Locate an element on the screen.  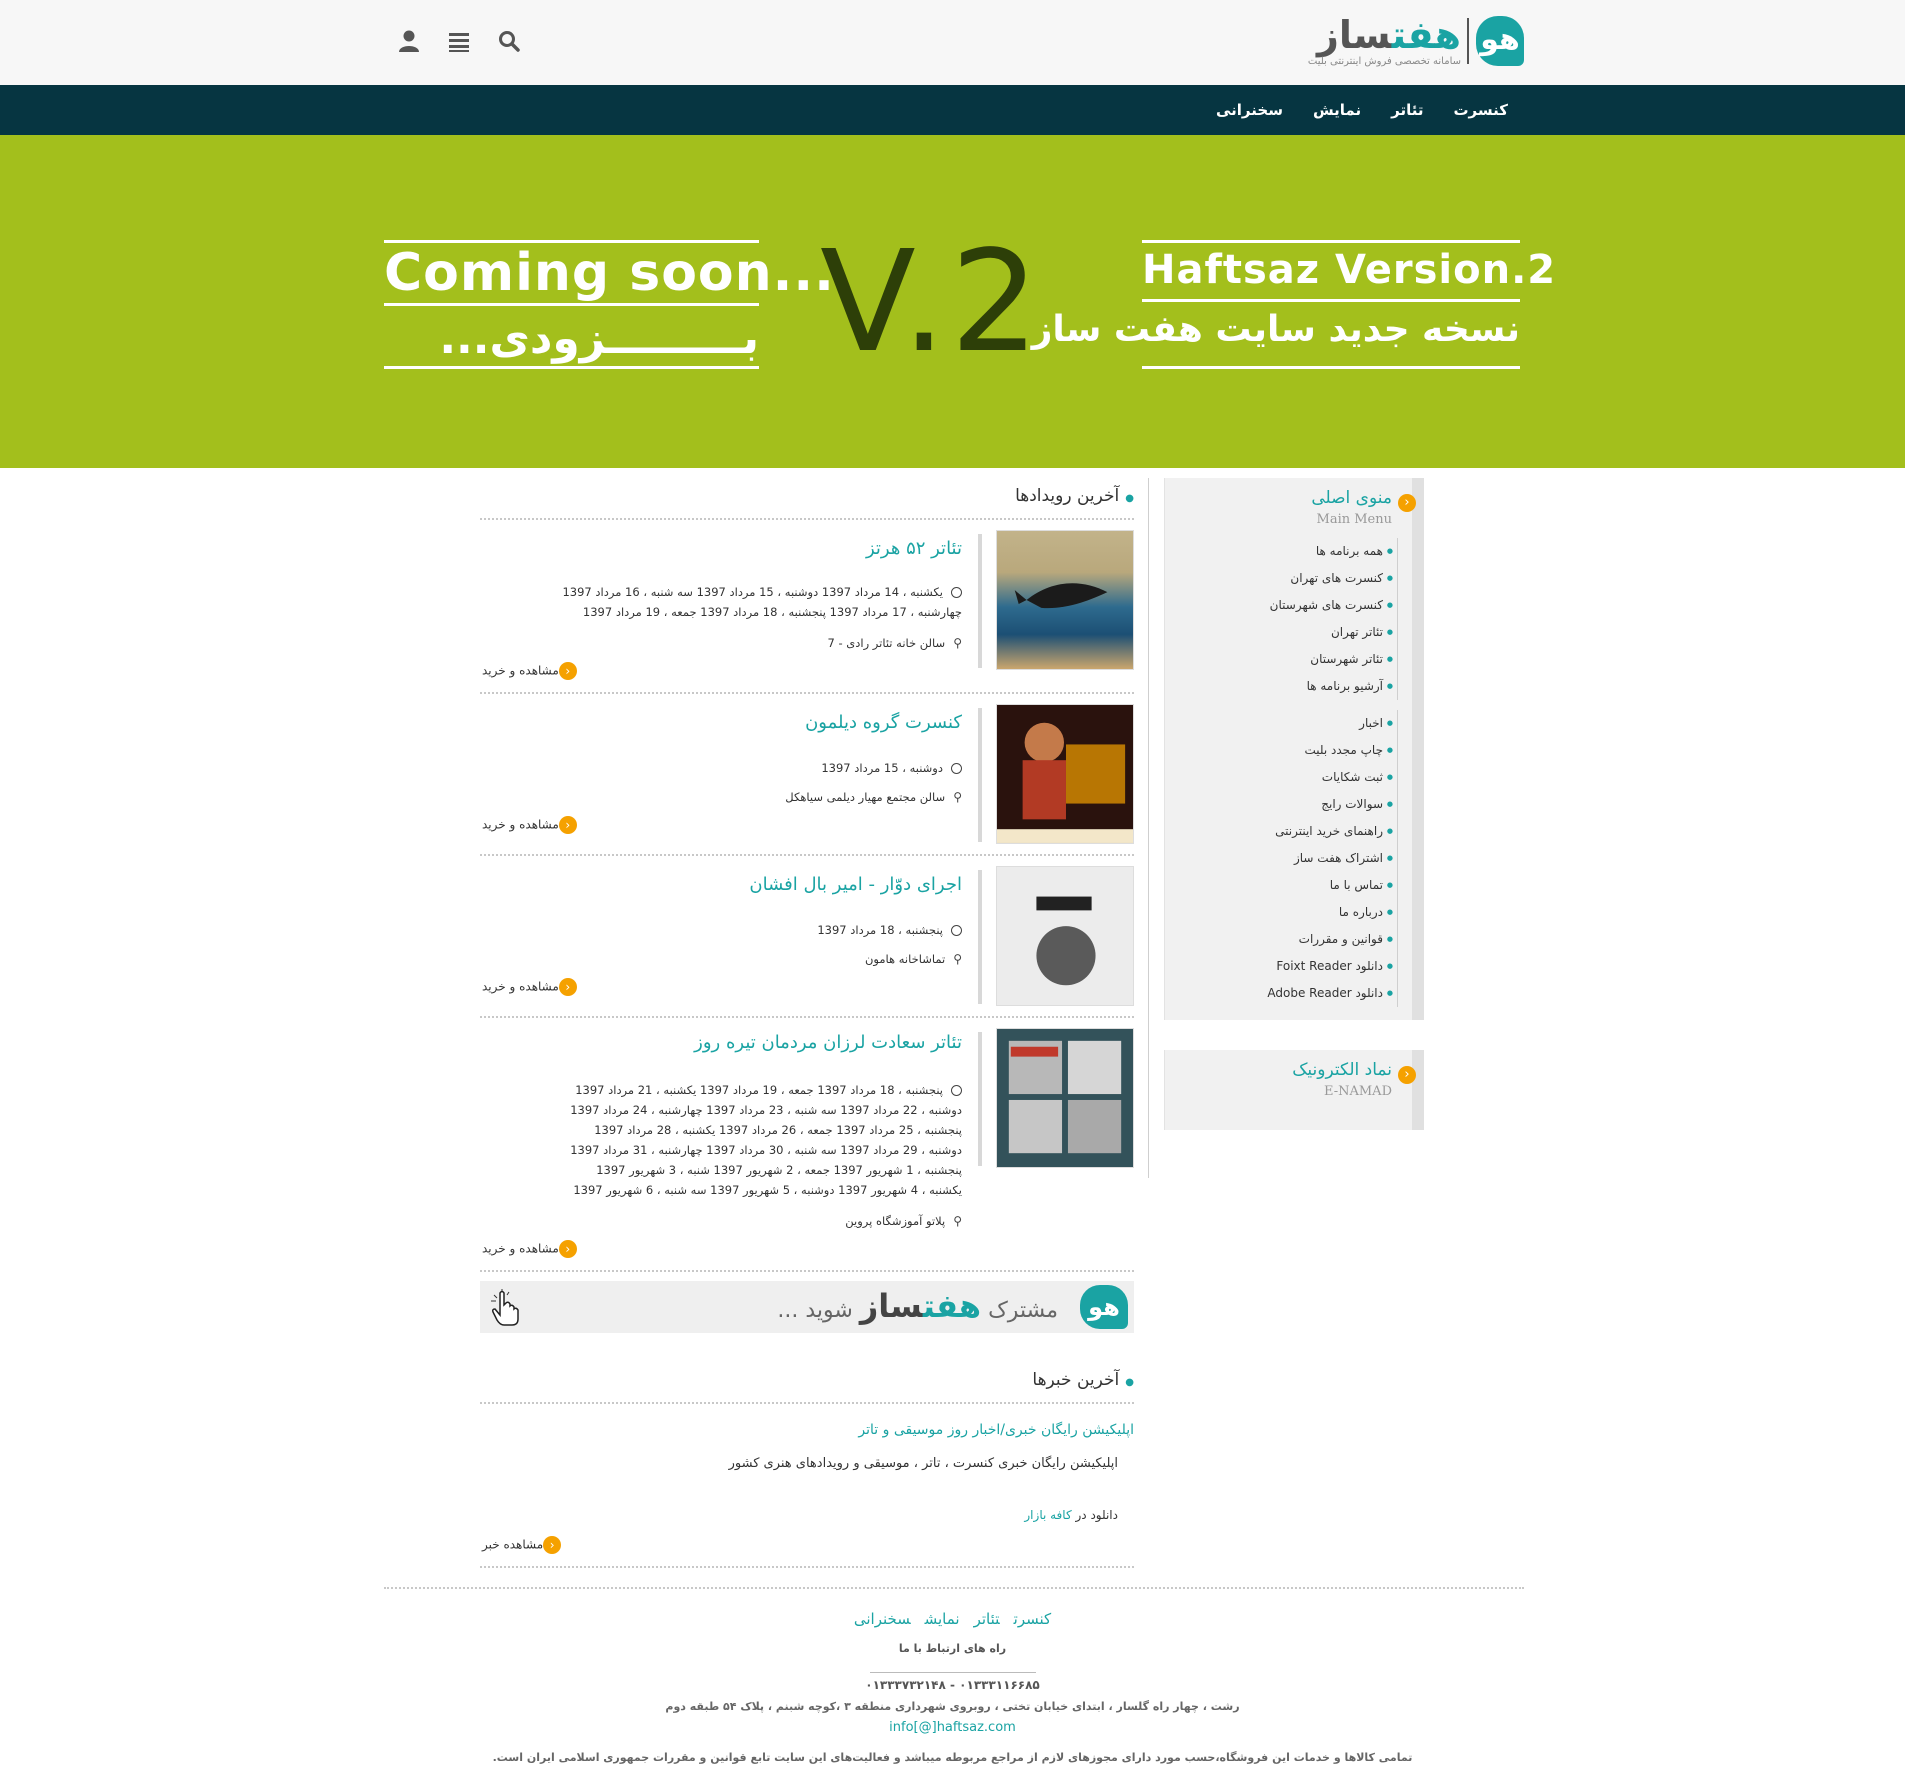
sidebar-item-subscription: اشتراک هفت ساز is located at coordinates (1317, 858).